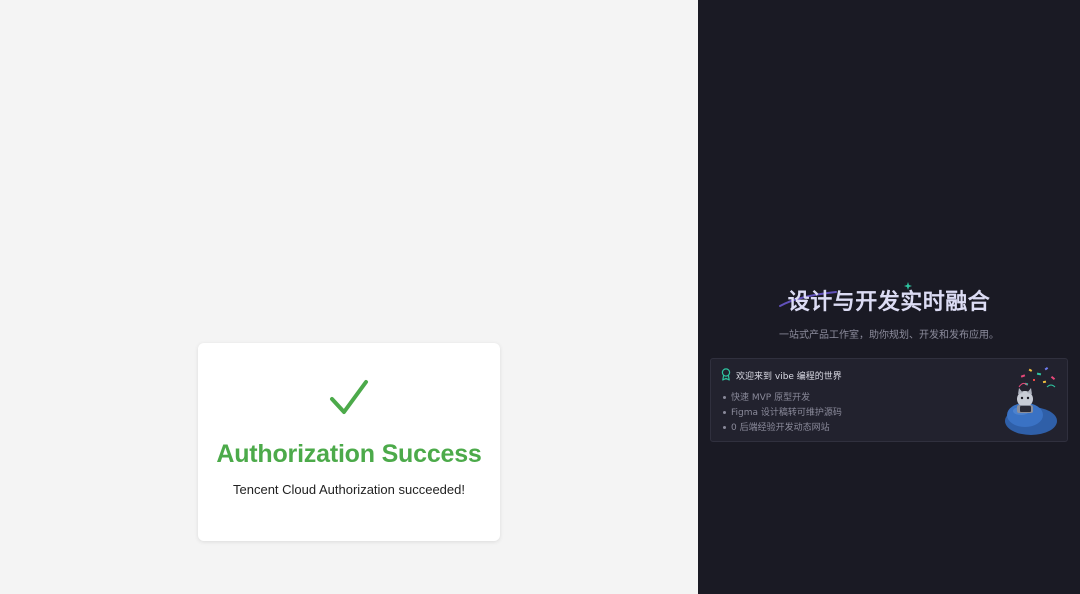  I want to click on feature-text: Figma 设计稿转可维护源码, so click(786, 413).